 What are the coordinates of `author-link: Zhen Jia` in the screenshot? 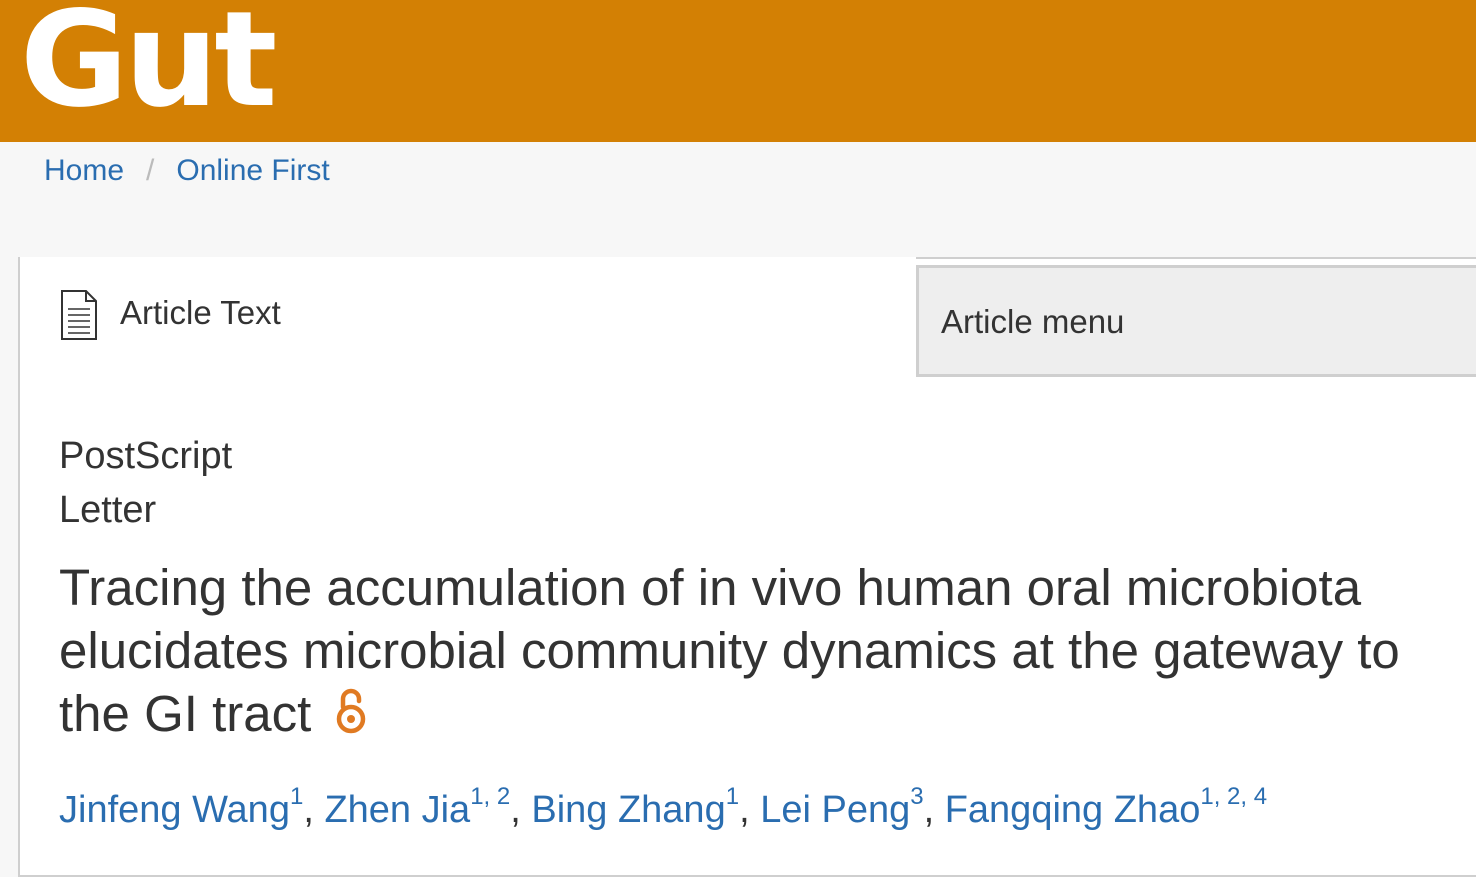 It's located at (397, 810).